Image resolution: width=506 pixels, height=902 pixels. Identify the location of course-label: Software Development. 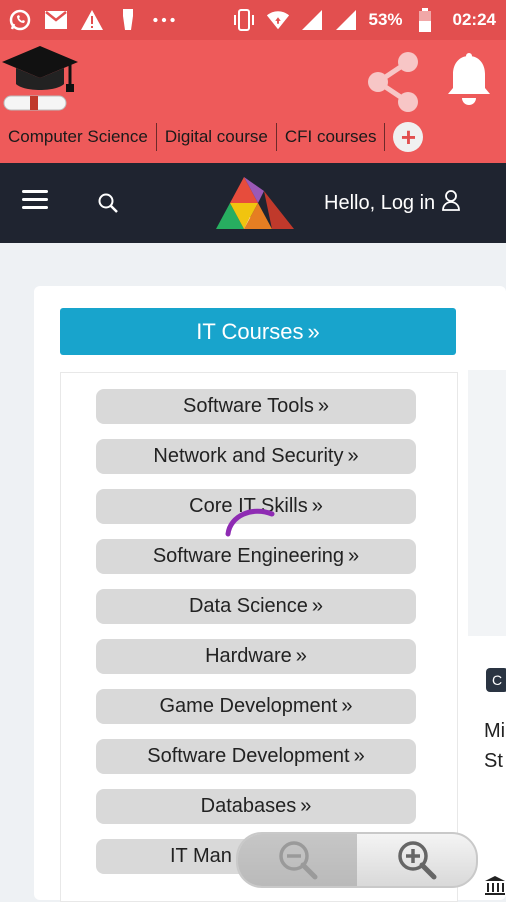
(248, 756).